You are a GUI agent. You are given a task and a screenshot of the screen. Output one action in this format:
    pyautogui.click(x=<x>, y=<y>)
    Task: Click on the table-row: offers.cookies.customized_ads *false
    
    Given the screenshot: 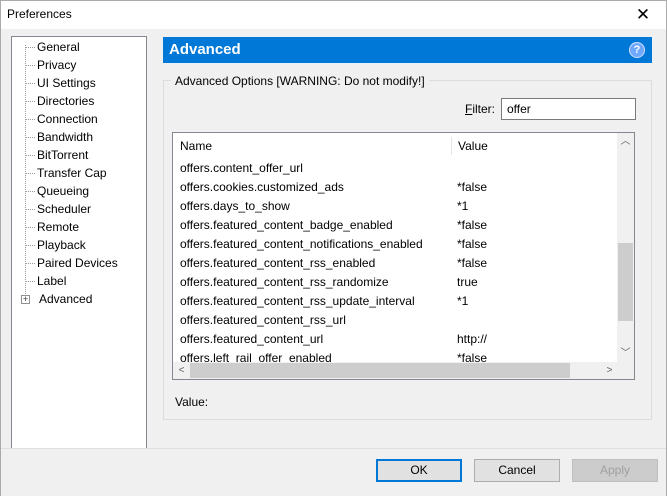 What is the action you would take?
    pyautogui.click(x=395, y=187)
    